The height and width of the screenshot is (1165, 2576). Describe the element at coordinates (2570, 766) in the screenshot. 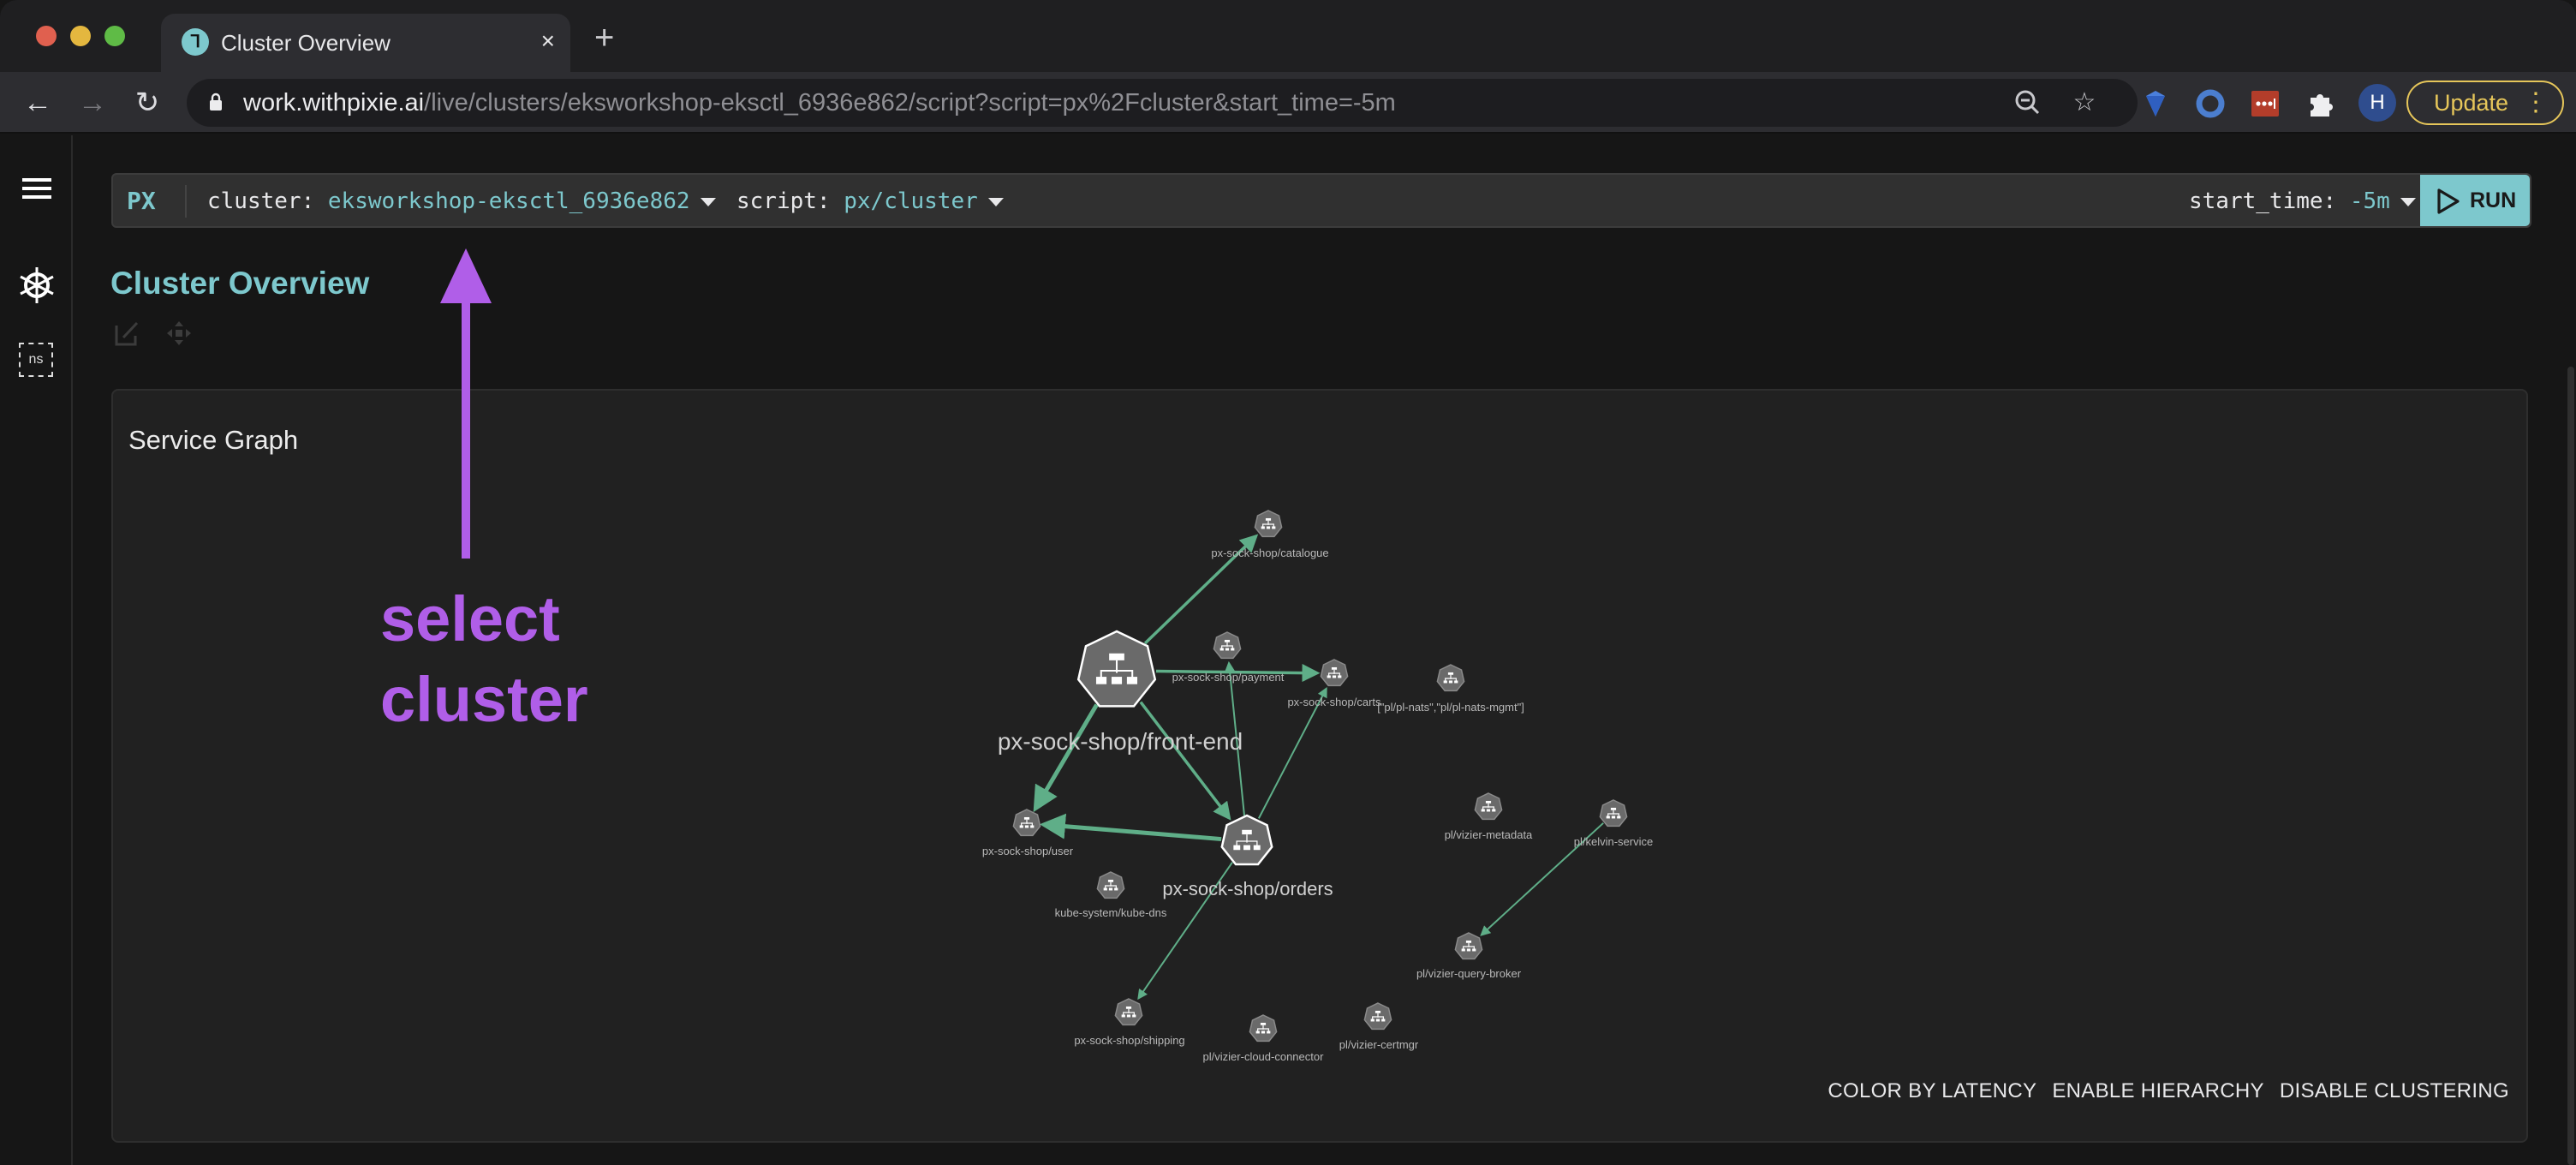

I see `page-scrollbar` at that location.